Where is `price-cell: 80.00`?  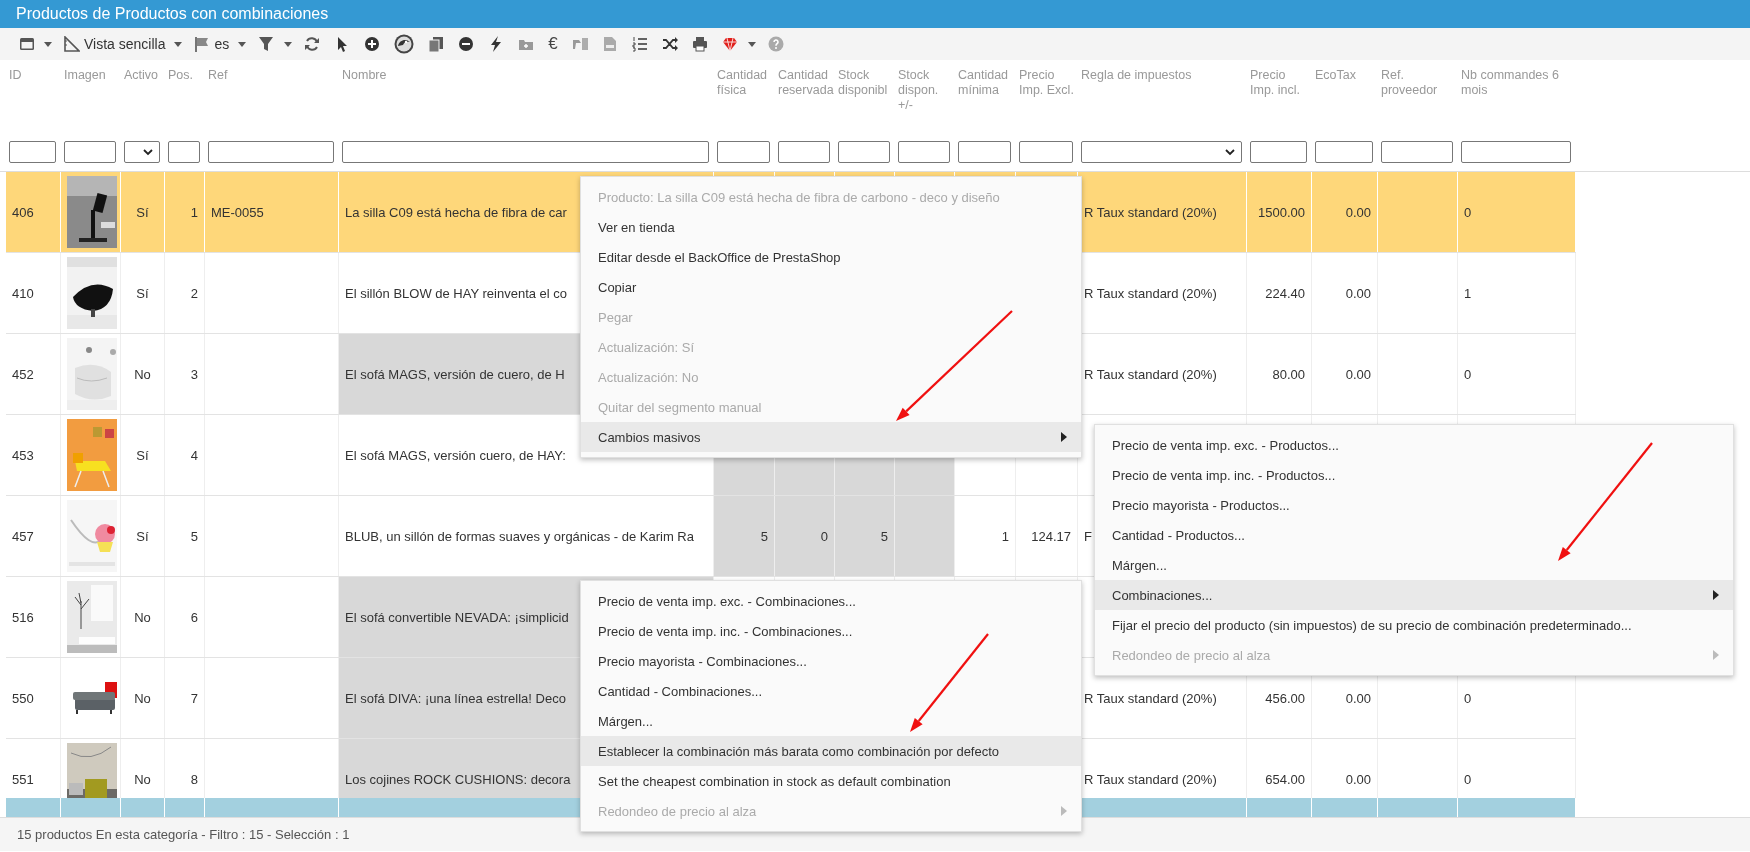
price-cell: 80.00 is located at coordinates (1279, 374).